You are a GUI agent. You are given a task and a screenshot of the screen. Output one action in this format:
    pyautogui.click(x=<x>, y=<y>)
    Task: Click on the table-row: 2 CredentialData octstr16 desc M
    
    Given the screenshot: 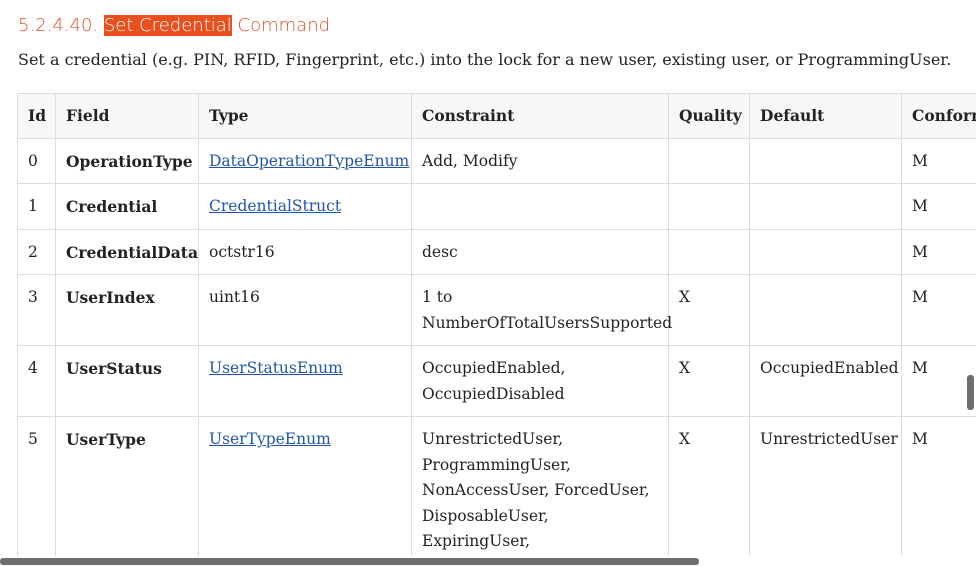 What is the action you would take?
    pyautogui.click(x=496, y=251)
    